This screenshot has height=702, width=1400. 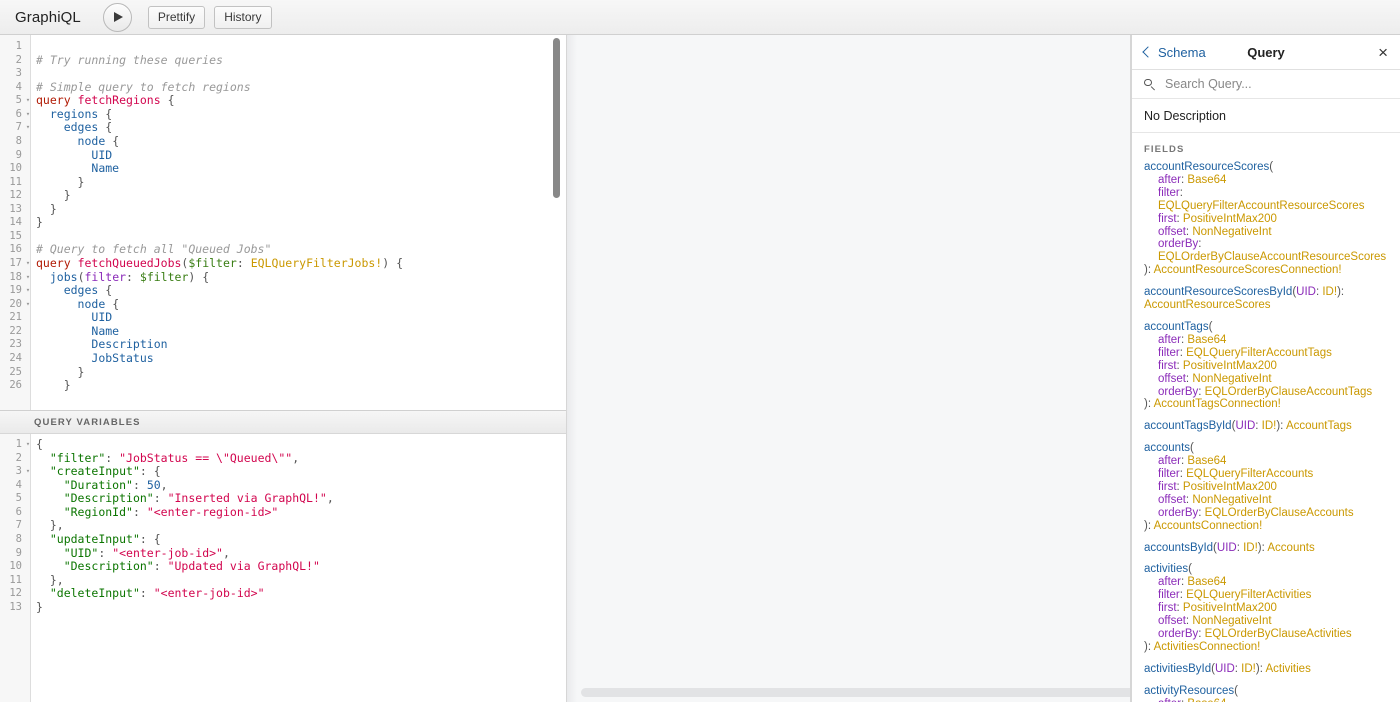 I want to click on prettify-button: Prettify, so click(x=176, y=17).